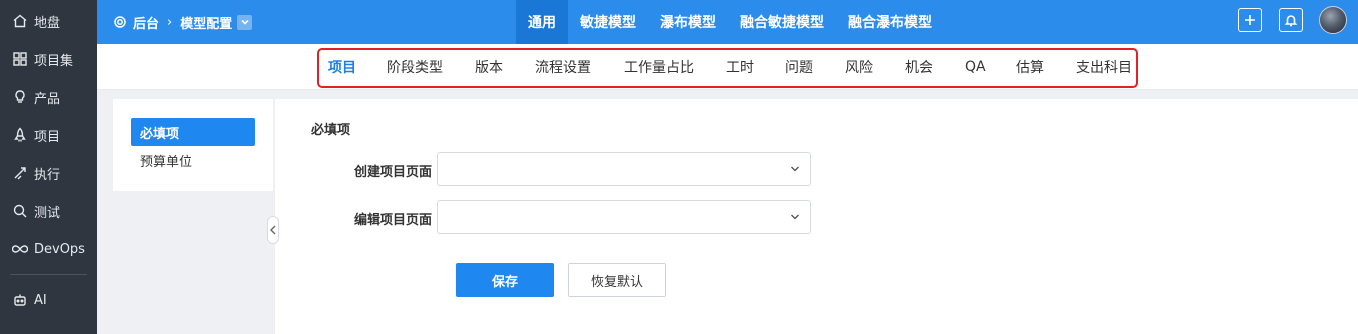 The height and width of the screenshot is (334, 1358). I want to click on sidebar-item-label: 项目集, so click(54, 61).